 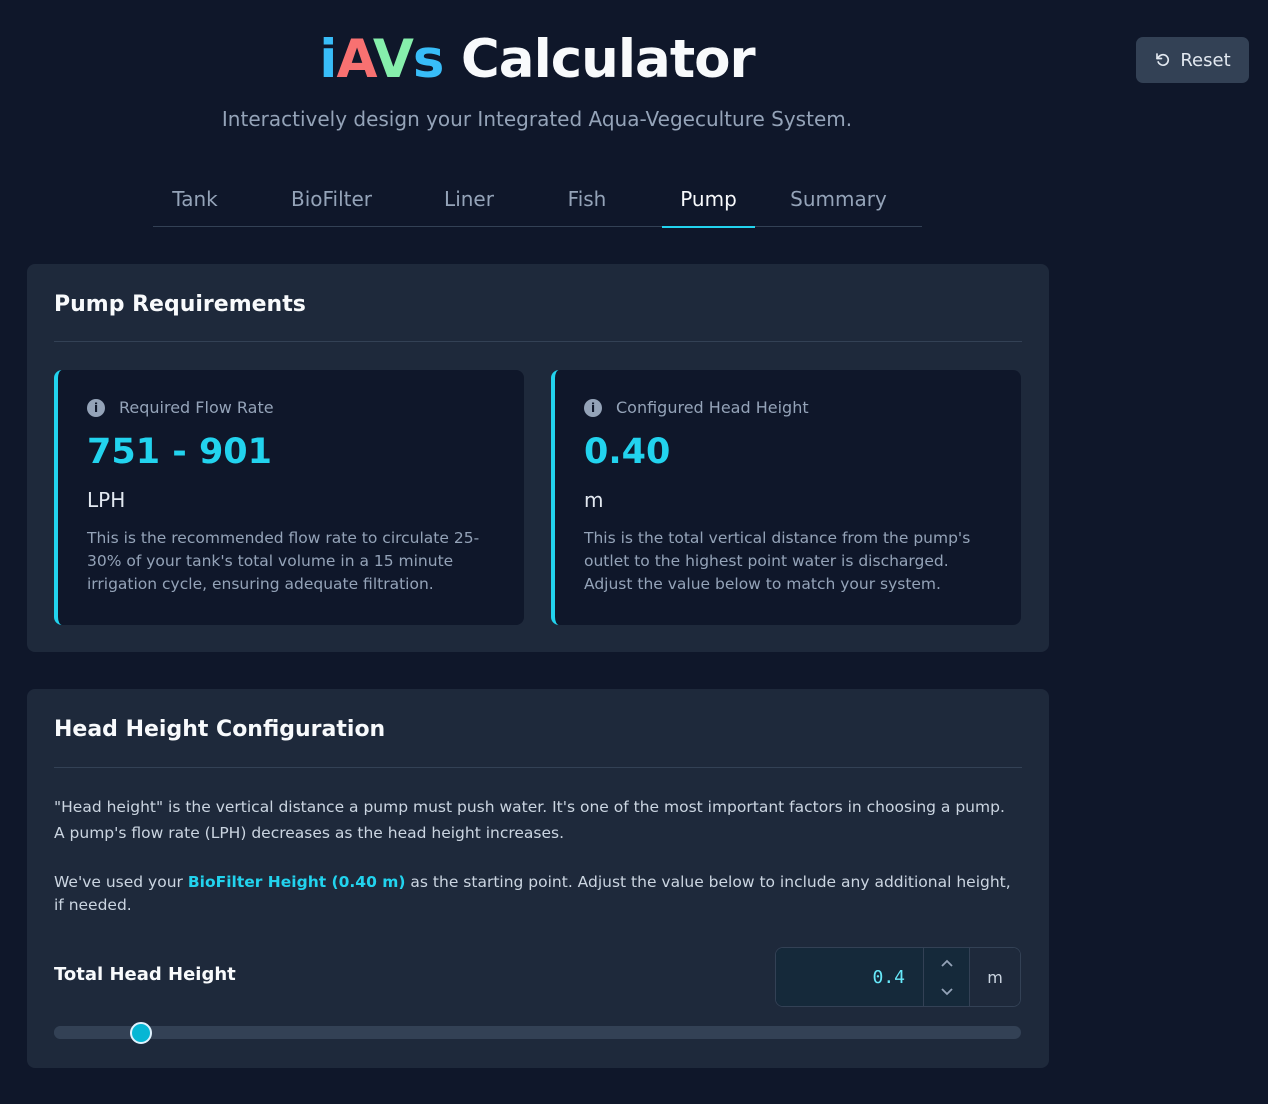 What do you see at coordinates (220, 729) in the screenshot?
I see `head-config-title: Head Height Configuration` at bounding box center [220, 729].